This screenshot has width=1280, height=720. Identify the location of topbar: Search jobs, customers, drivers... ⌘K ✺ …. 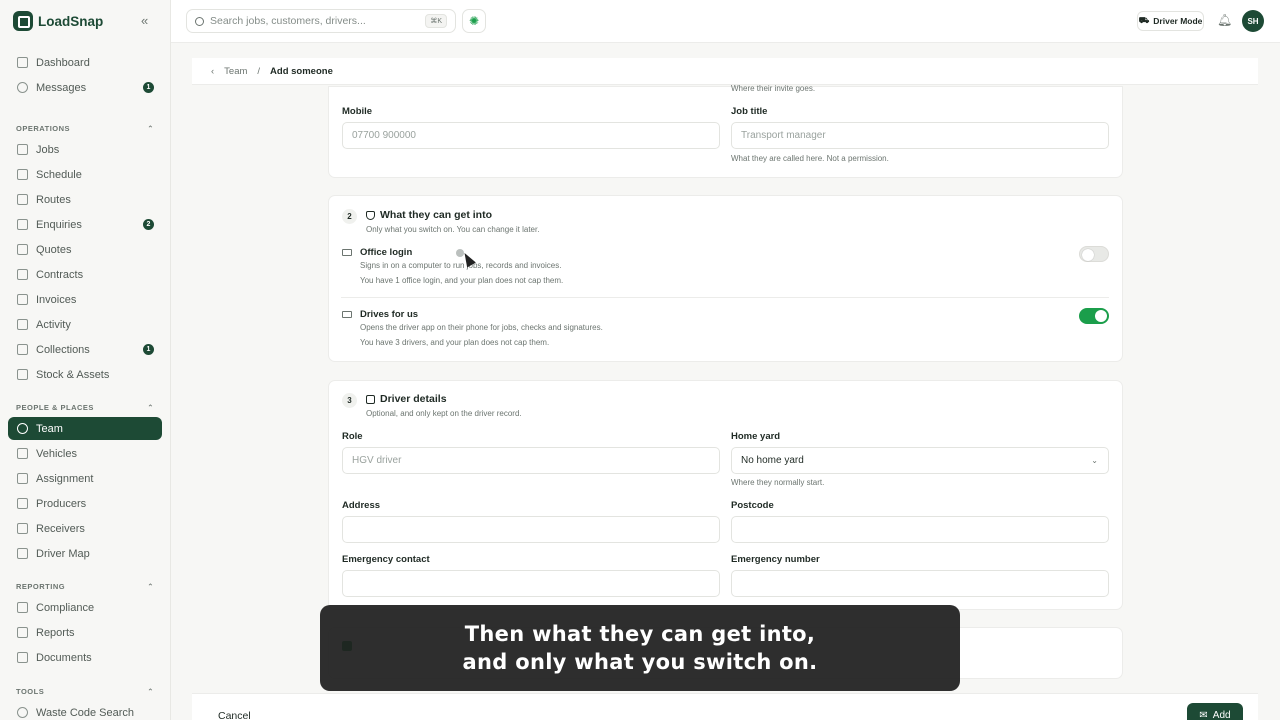
(725, 21).